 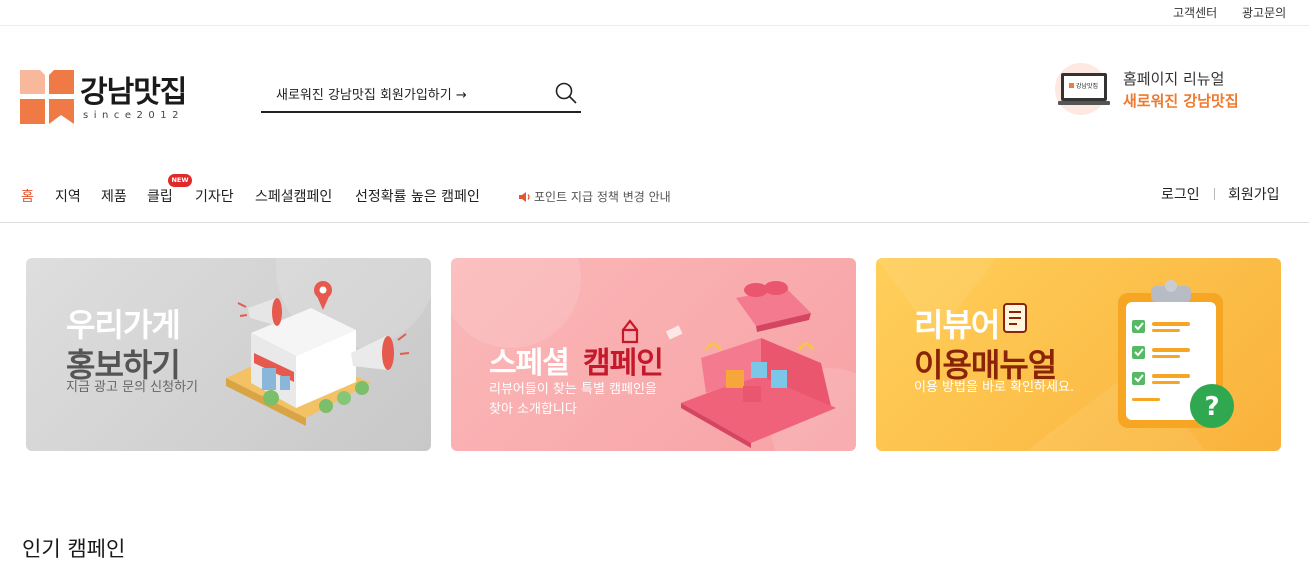 I want to click on nav-item-high-selection-campaign: 선정확률 높은 캠페인, so click(x=417, y=196).